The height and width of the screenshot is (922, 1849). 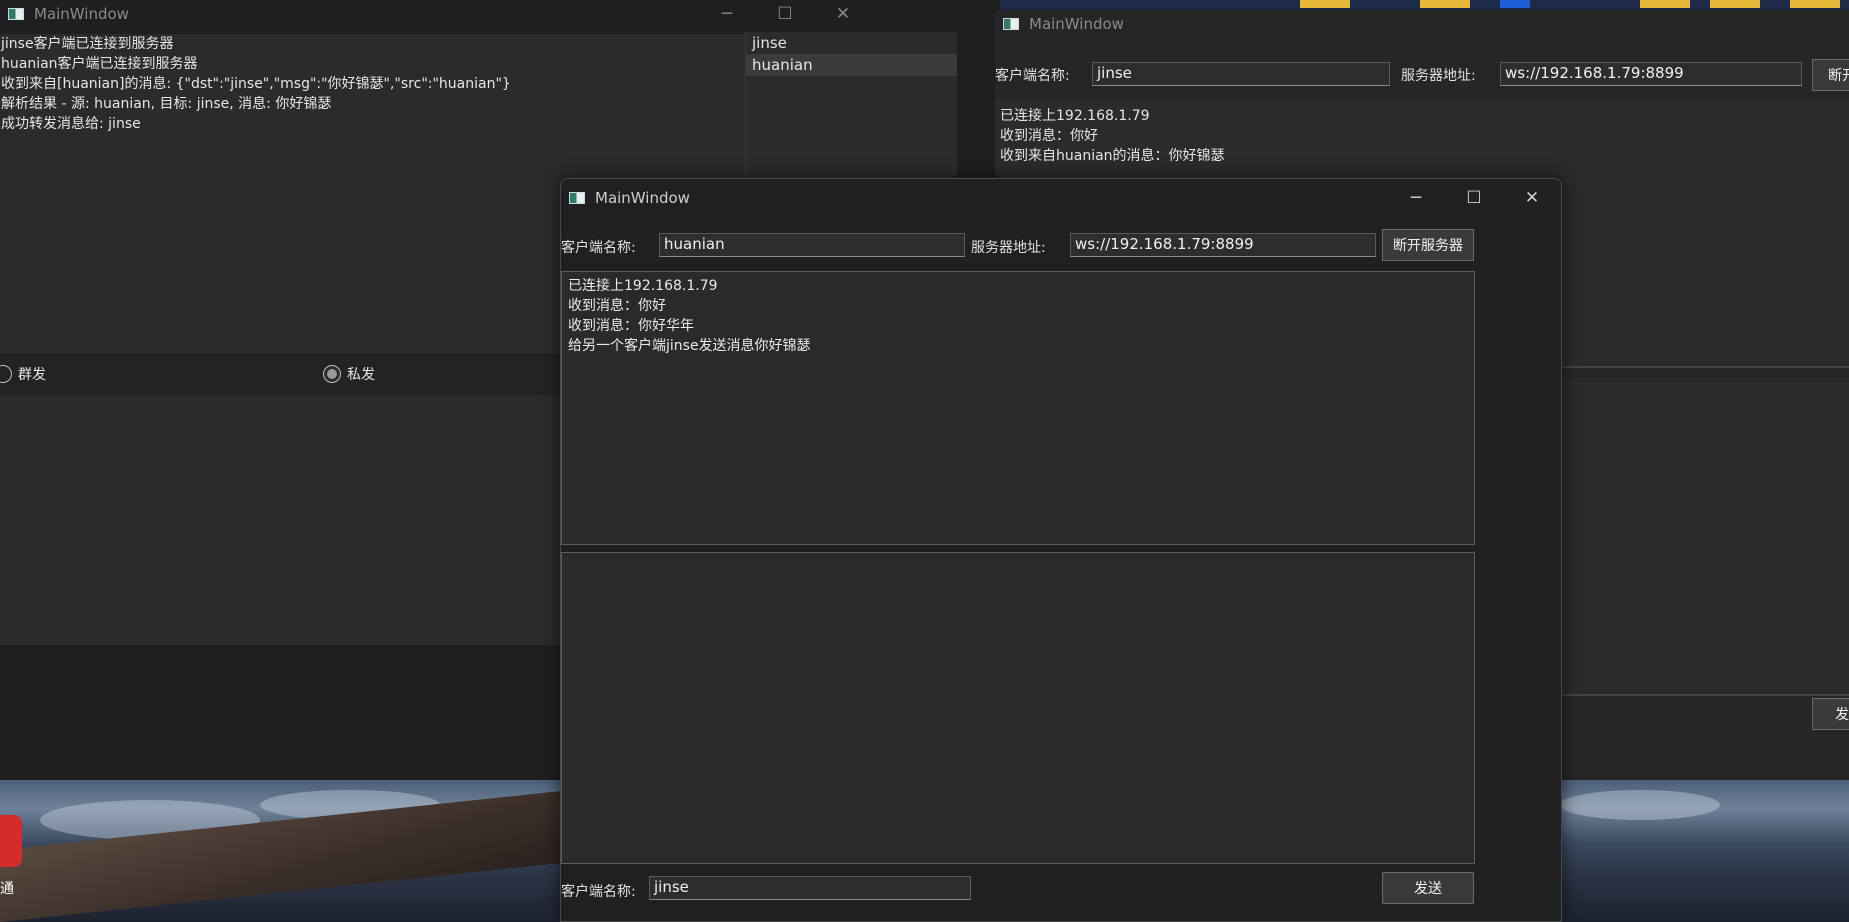 What do you see at coordinates (87, 44) in the screenshot?
I see `log-line: jinse客户端已连接到服务器` at bounding box center [87, 44].